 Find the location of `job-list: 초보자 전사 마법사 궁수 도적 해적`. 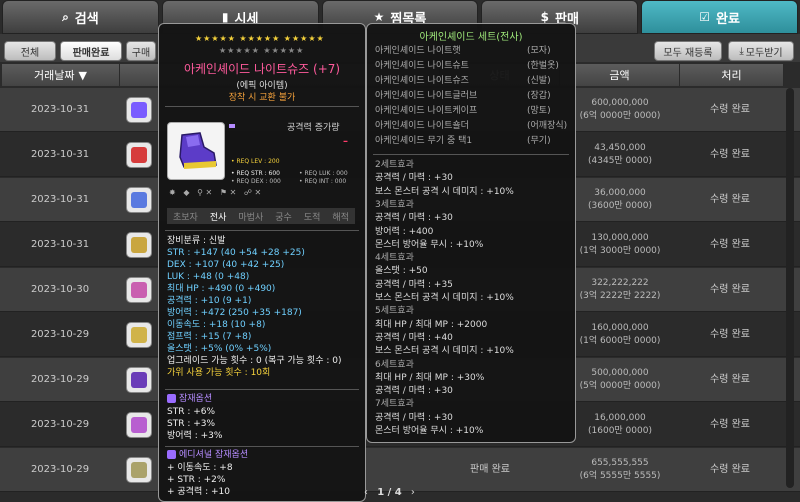

job-list: 초보자 전사 마법사 궁수 도적 해적 is located at coordinates (261, 216).